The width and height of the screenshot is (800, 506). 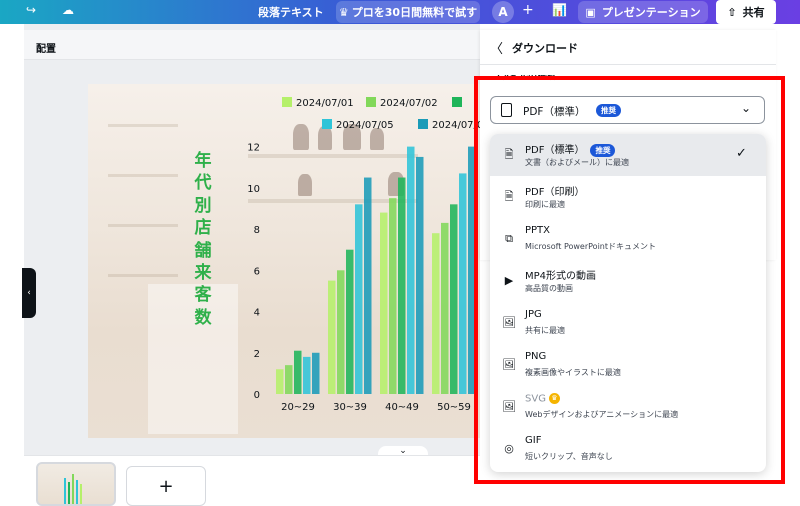 I want to click on file-type-option: 🖼 SVG ♛ Webデザインおよびアニメーションに最適, so click(x=628, y=407).